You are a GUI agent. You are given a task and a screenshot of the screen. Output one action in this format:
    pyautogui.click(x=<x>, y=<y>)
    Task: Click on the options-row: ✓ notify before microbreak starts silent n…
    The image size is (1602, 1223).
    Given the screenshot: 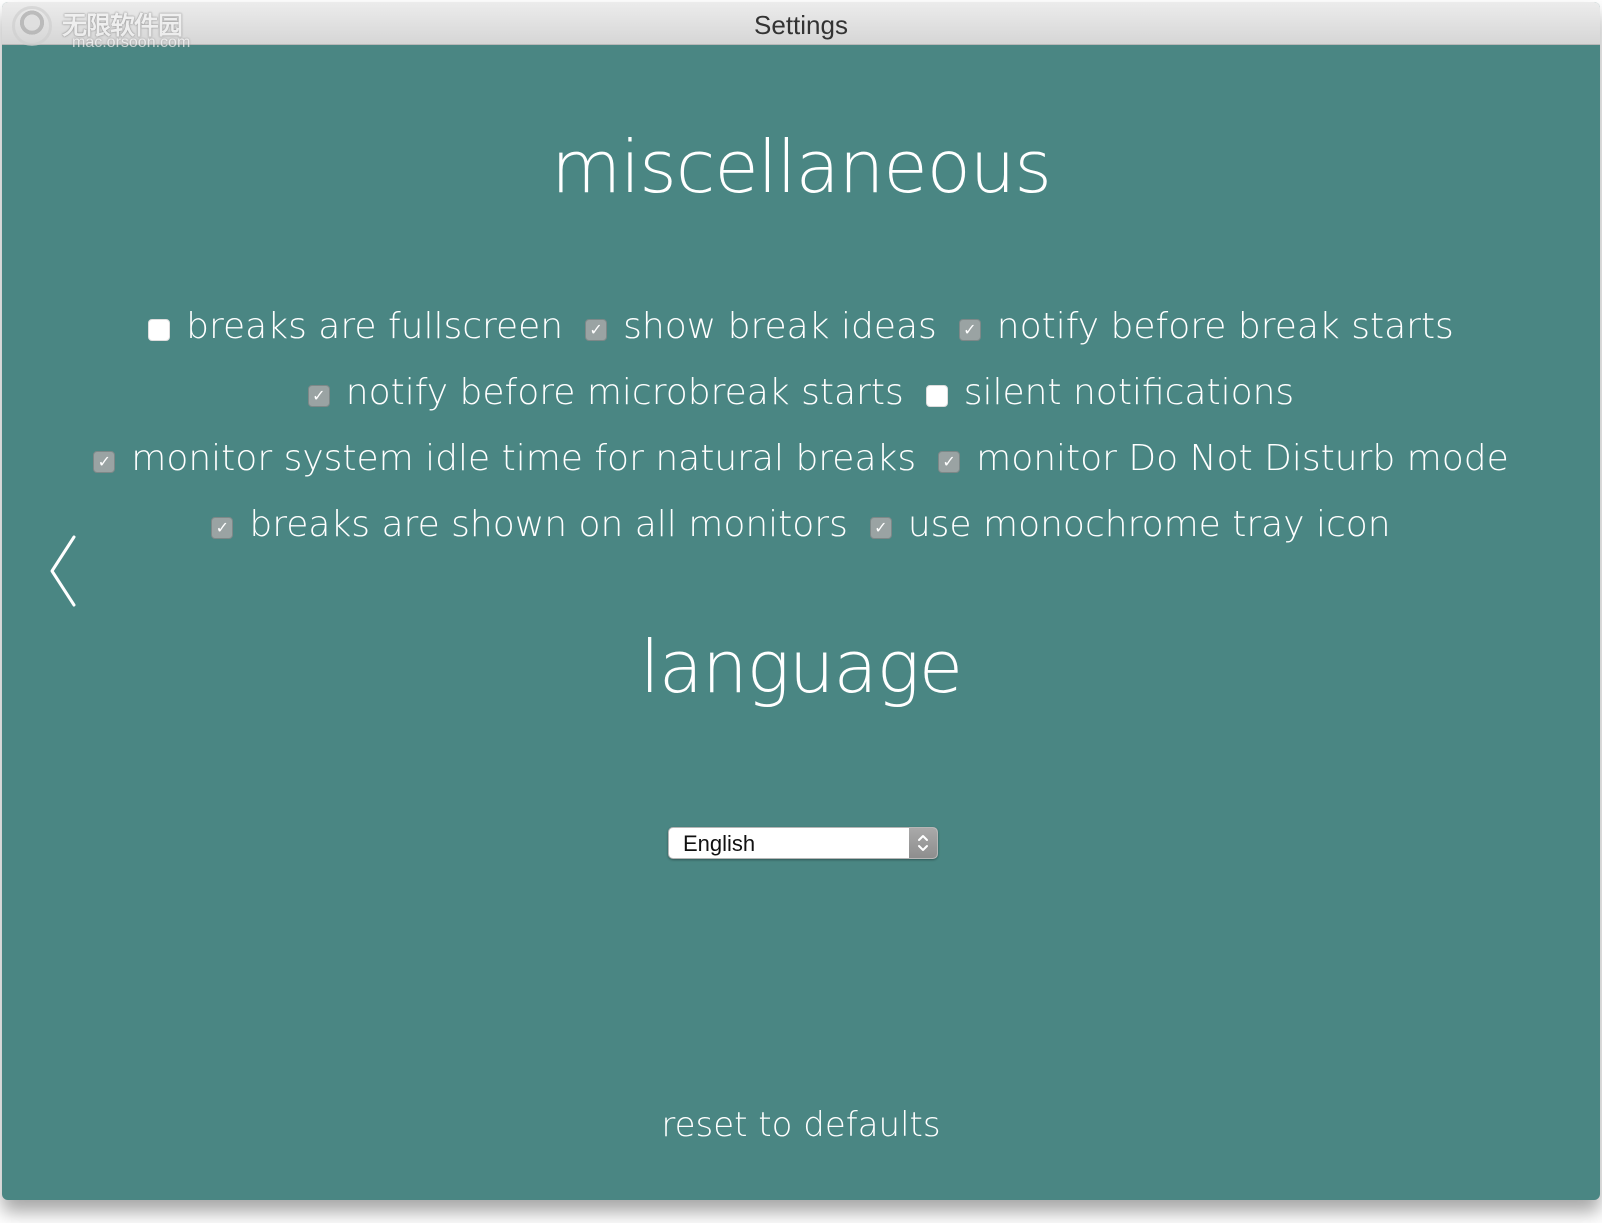 What is the action you would take?
    pyautogui.click(x=801, y=392)
    